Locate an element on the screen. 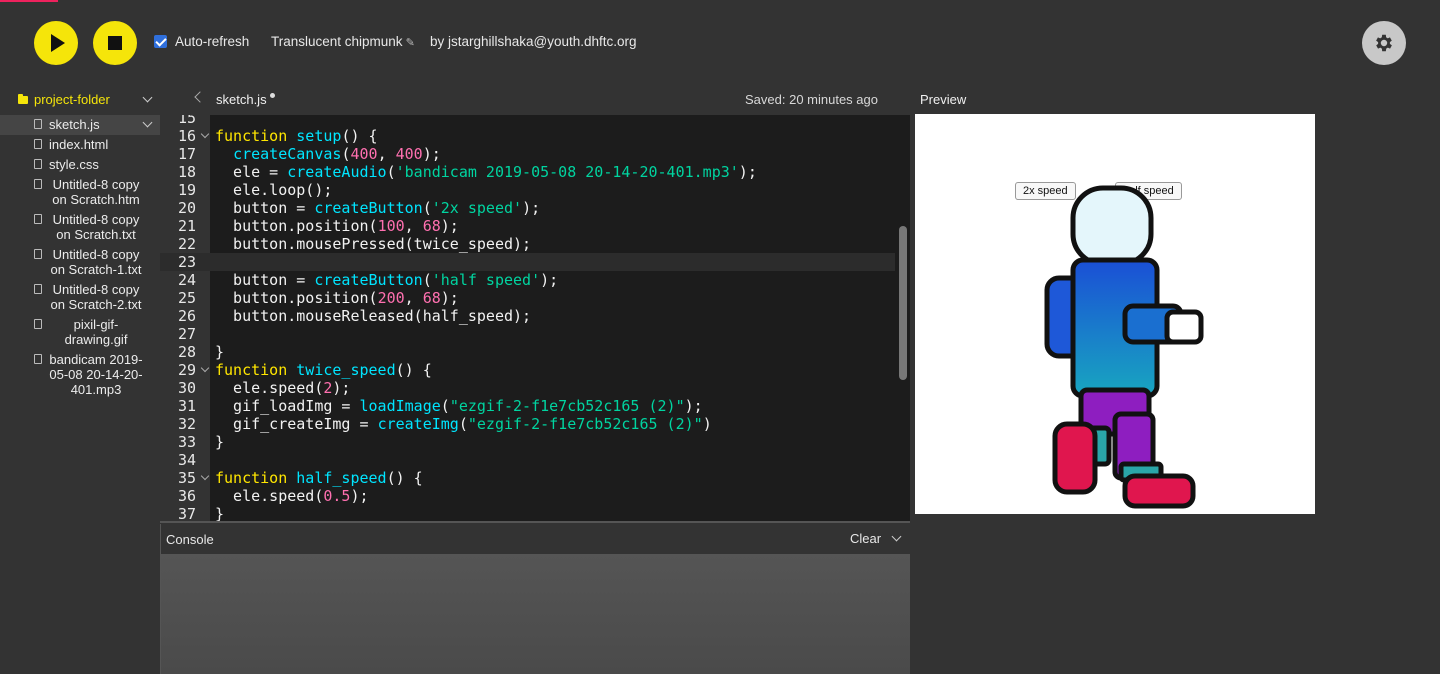 The image size is (1440, 674). line-number: 15 is located at coordinates (186, 121).